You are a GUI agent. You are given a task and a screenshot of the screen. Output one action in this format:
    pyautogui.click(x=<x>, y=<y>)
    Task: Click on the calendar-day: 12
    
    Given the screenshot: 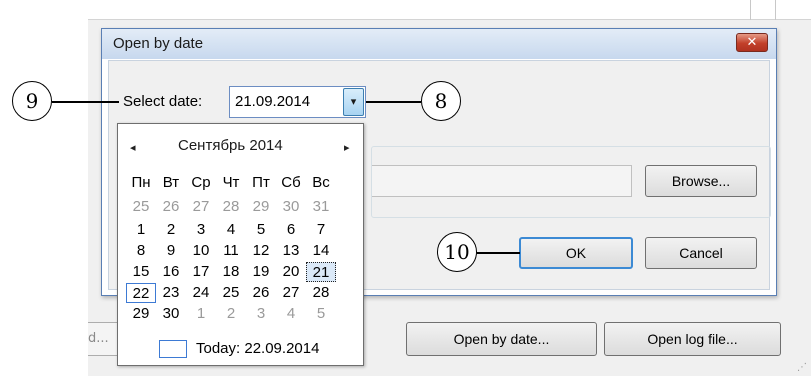 What is the action you would take?
    pyautogui.click(x=261, y=251)
    